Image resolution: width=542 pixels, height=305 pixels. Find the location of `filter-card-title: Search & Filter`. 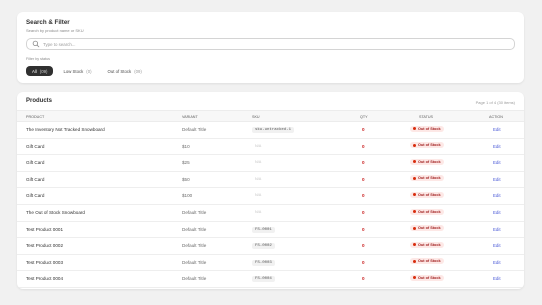

filter-card-title: Search & Filter is located at coordinates (48, 22).